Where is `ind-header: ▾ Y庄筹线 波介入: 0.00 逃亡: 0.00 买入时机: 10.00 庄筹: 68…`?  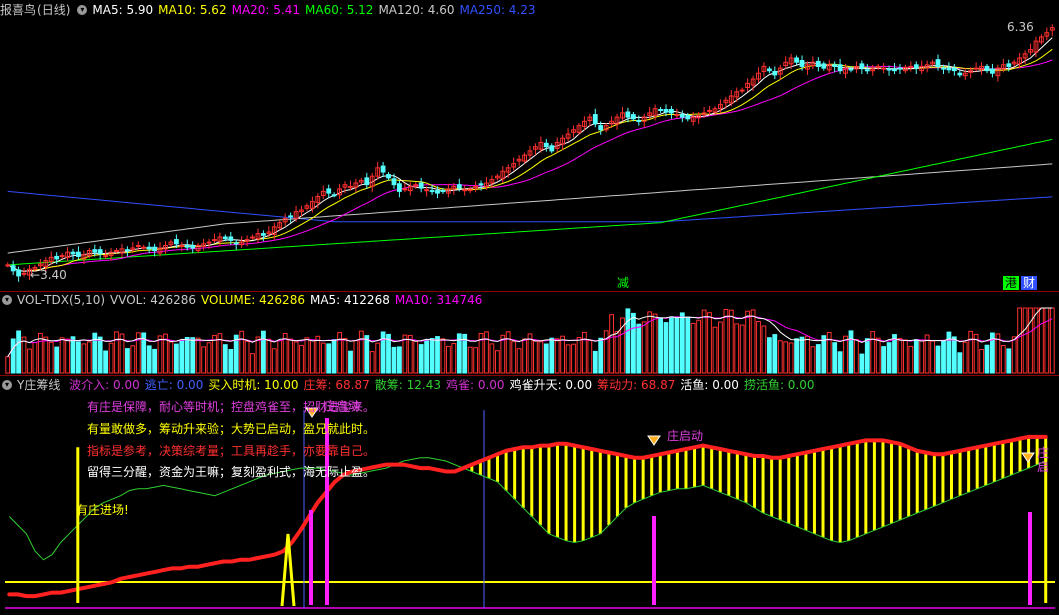 ind-header: ▾ Y庄筹线 波介入: 0.00 逃亡: 0.00 买入时机: 10.00 庄筹: 68… is located at coordinates (412, 385).